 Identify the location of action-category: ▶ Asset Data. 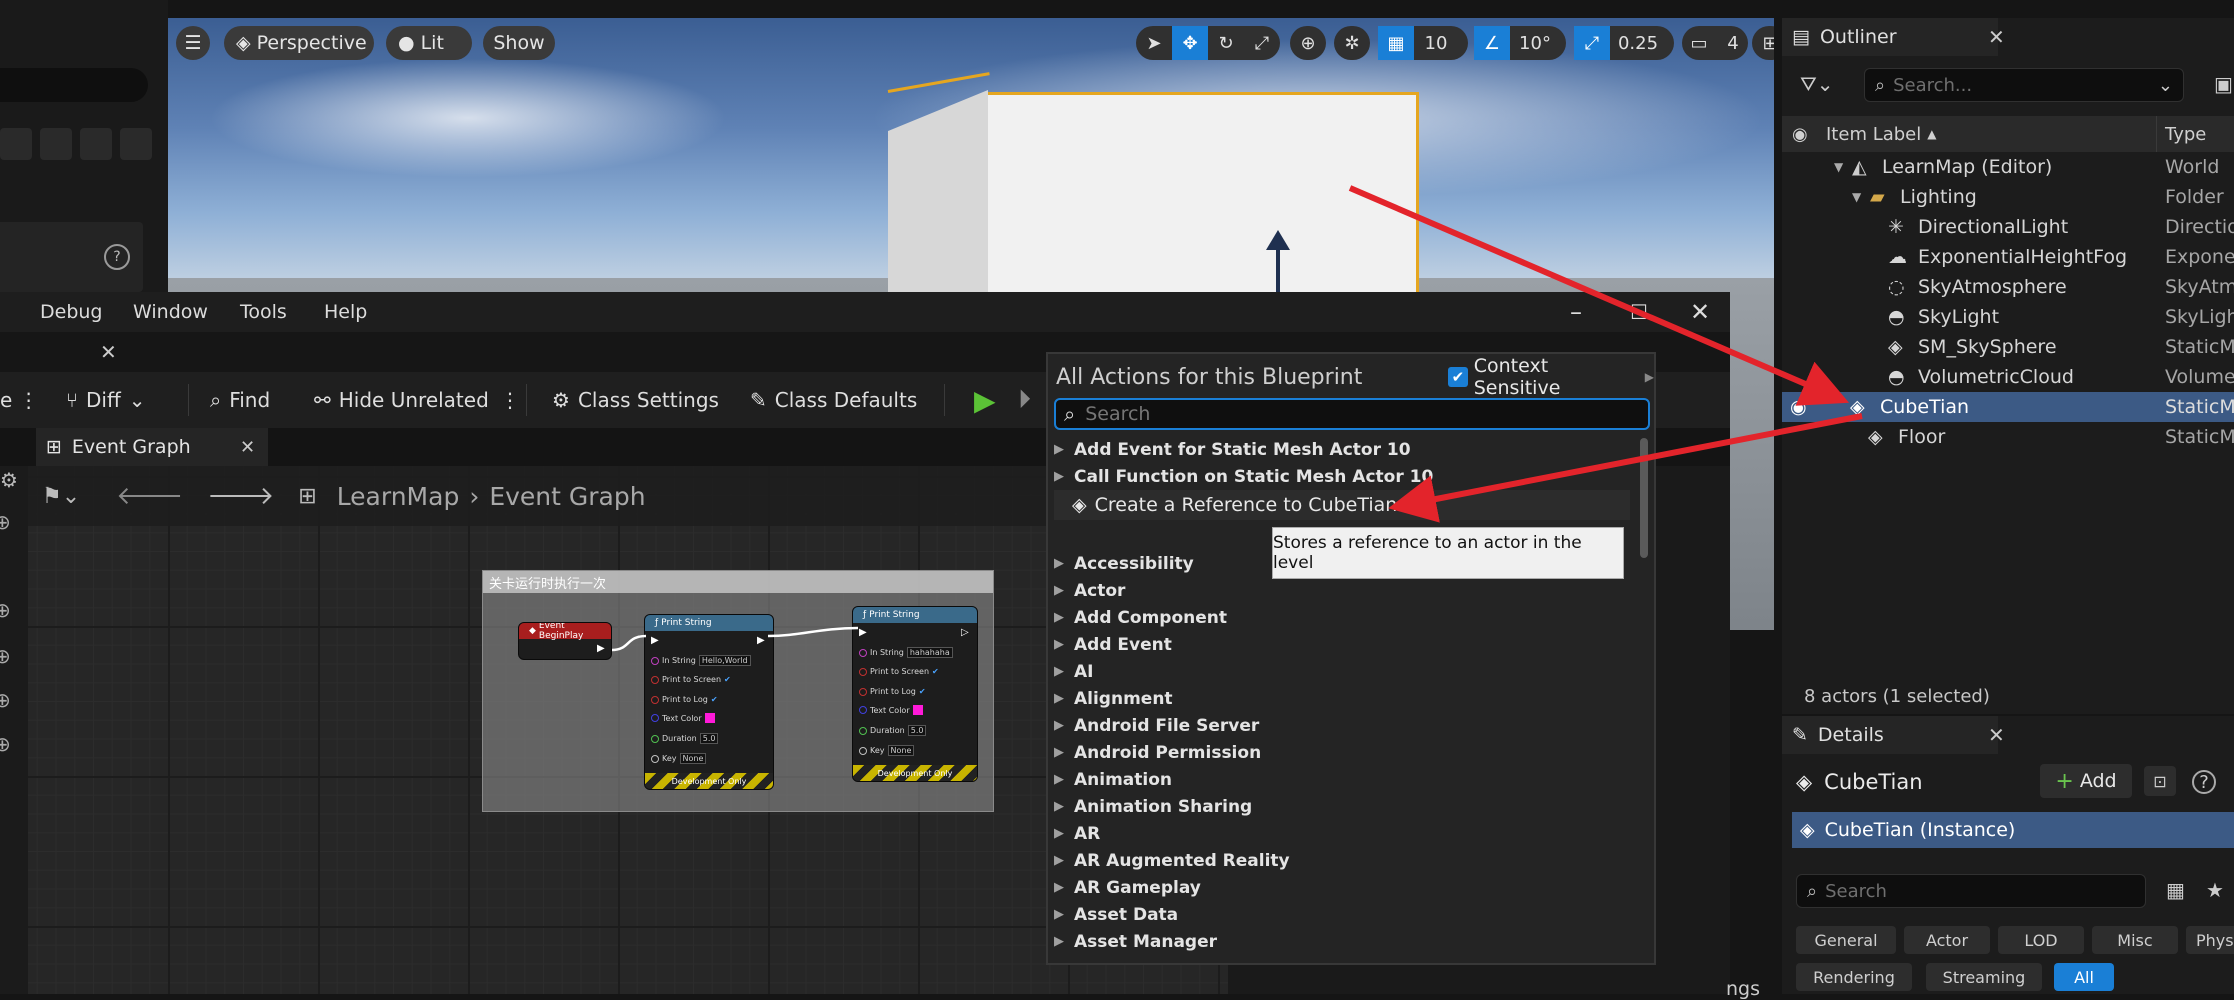
(1116, 914).